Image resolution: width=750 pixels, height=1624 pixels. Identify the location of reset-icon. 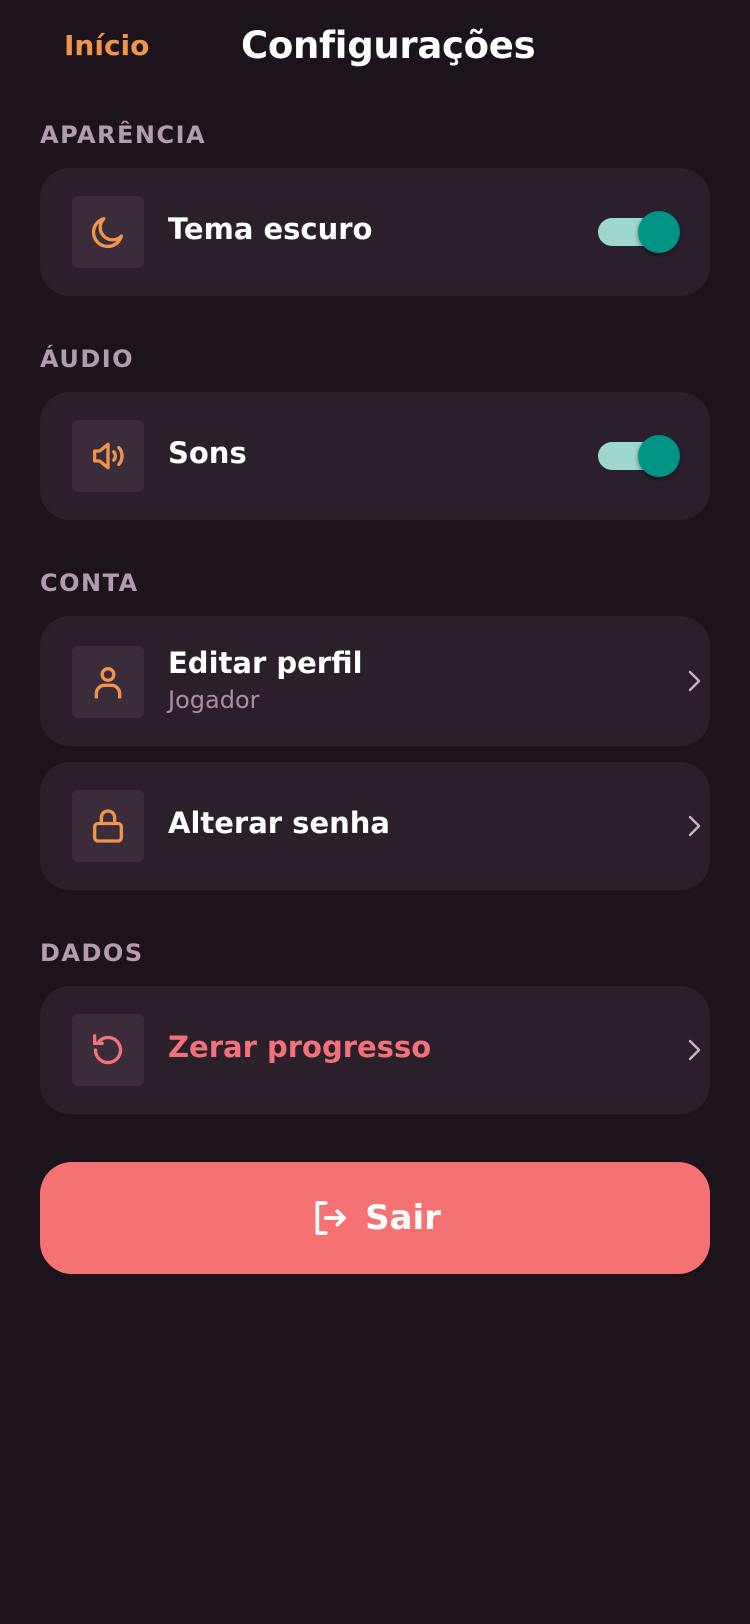
(108, 1050).